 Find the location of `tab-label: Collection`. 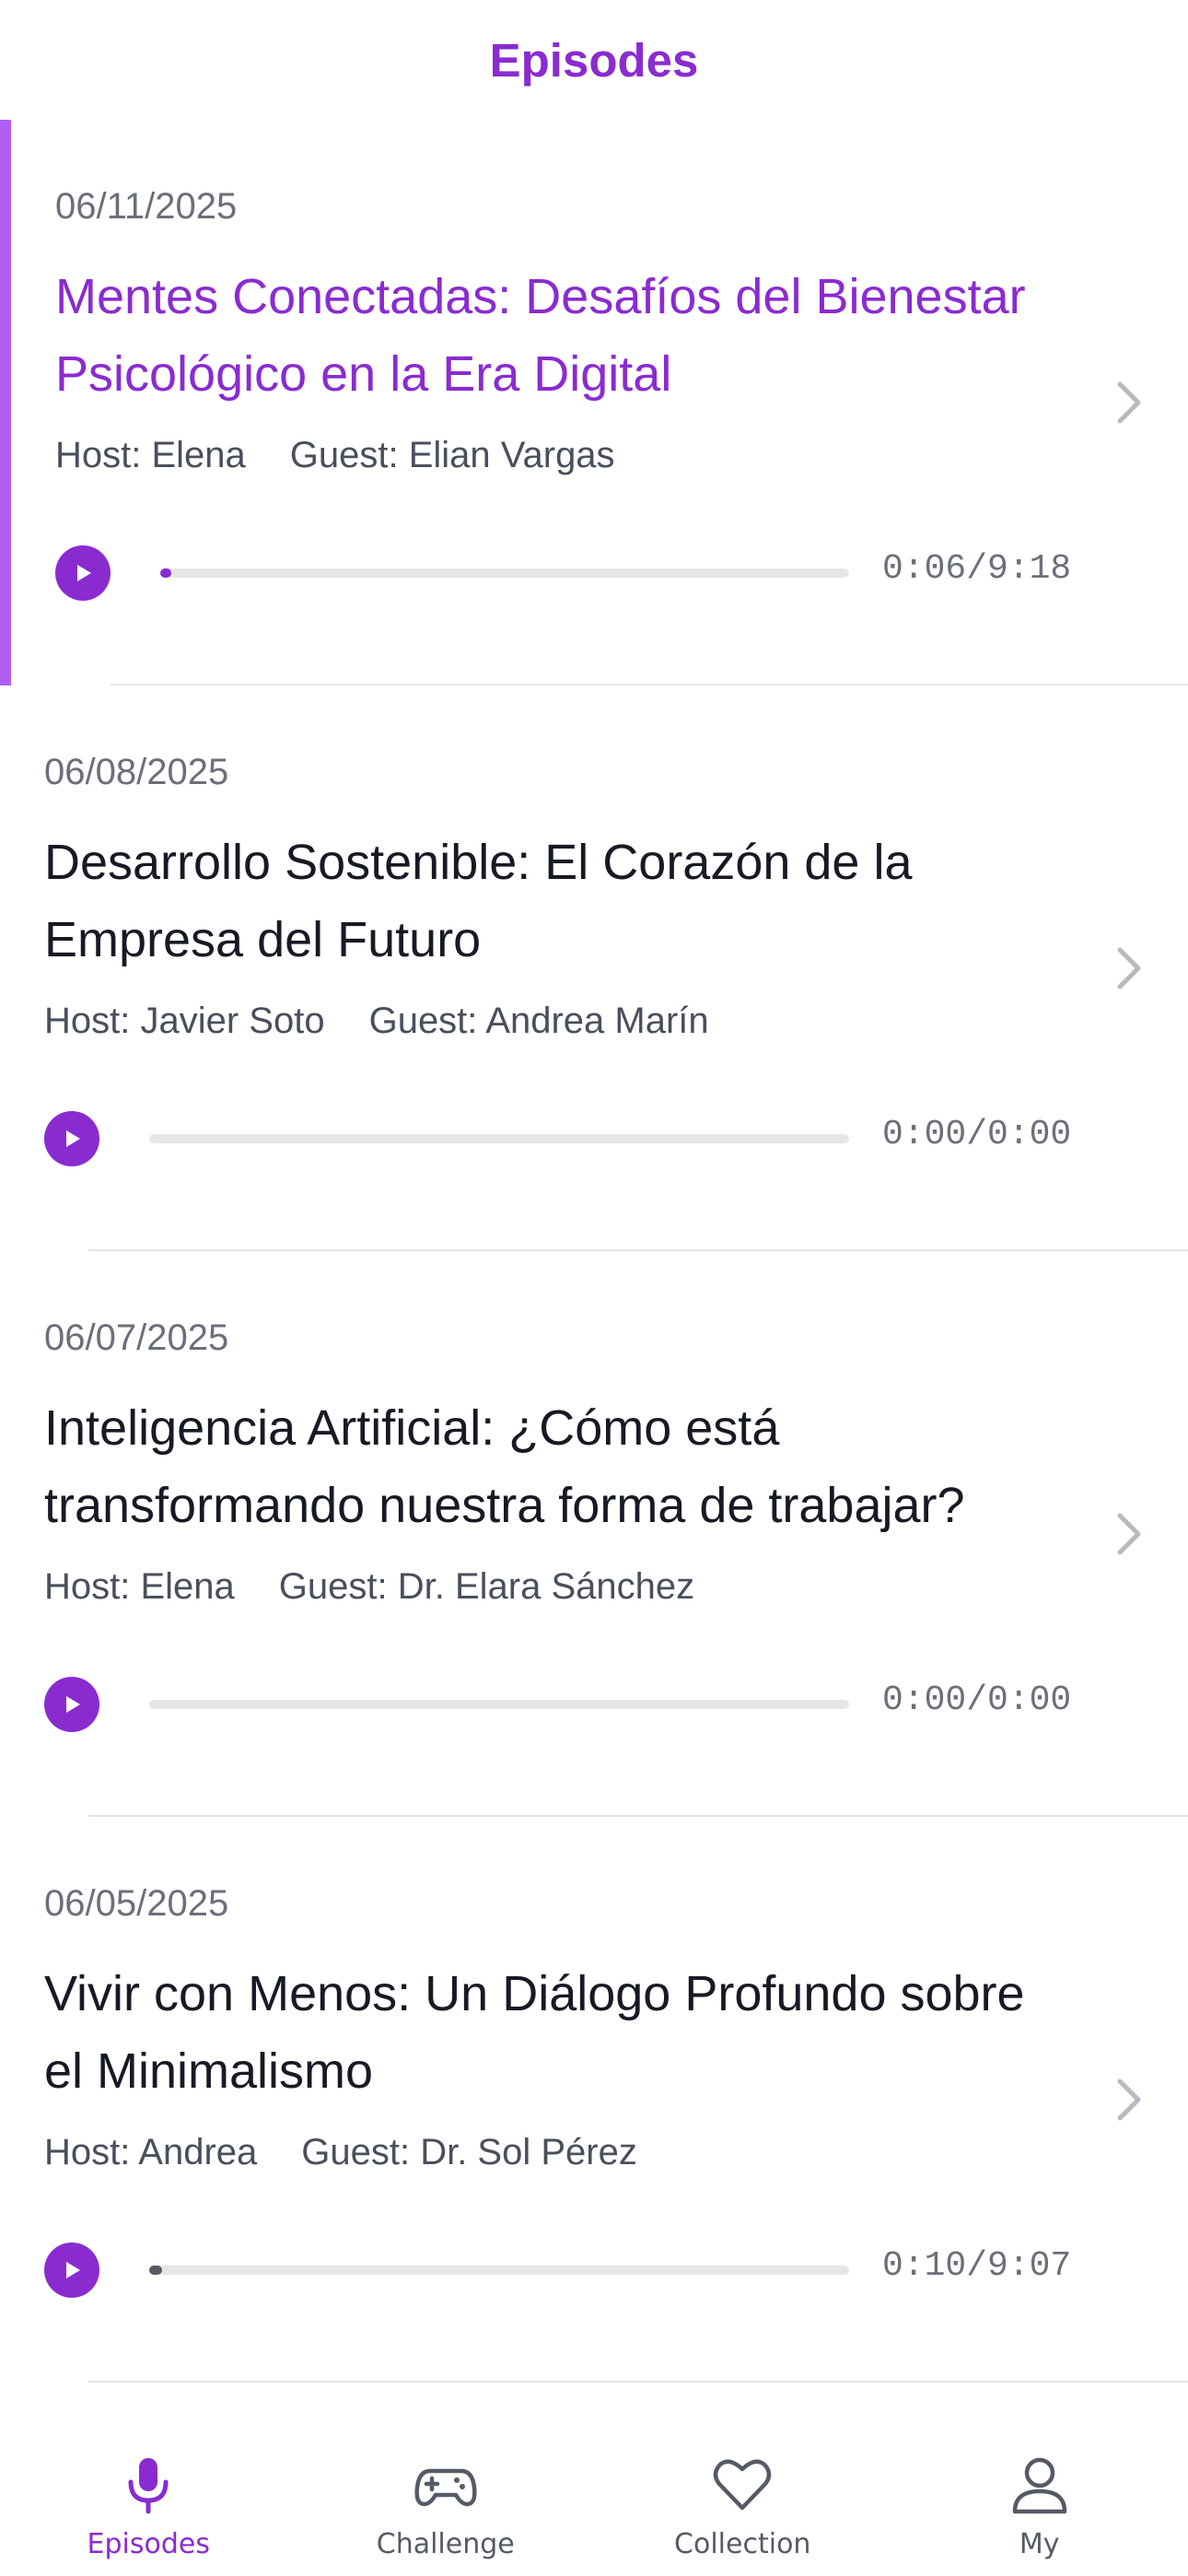

tab-label: Collection is located at coordinates (742, 2544).